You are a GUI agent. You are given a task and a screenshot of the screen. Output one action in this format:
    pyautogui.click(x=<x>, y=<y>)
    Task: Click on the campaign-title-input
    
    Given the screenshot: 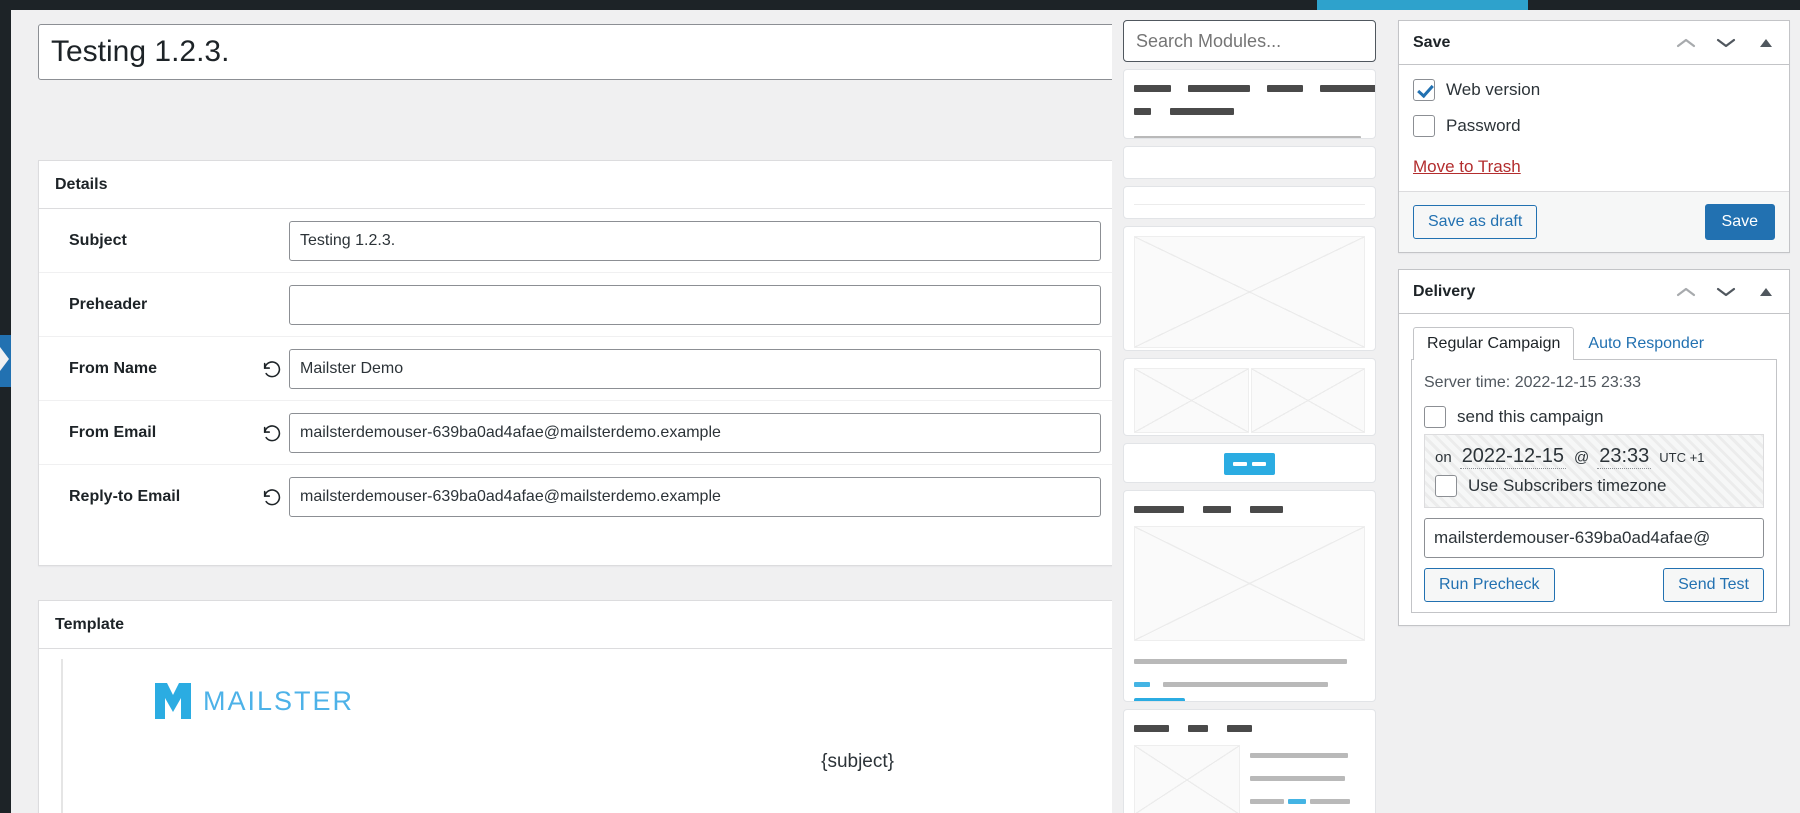 What is the action you would take?
    pyautogui.click(x=575, y=52)
    